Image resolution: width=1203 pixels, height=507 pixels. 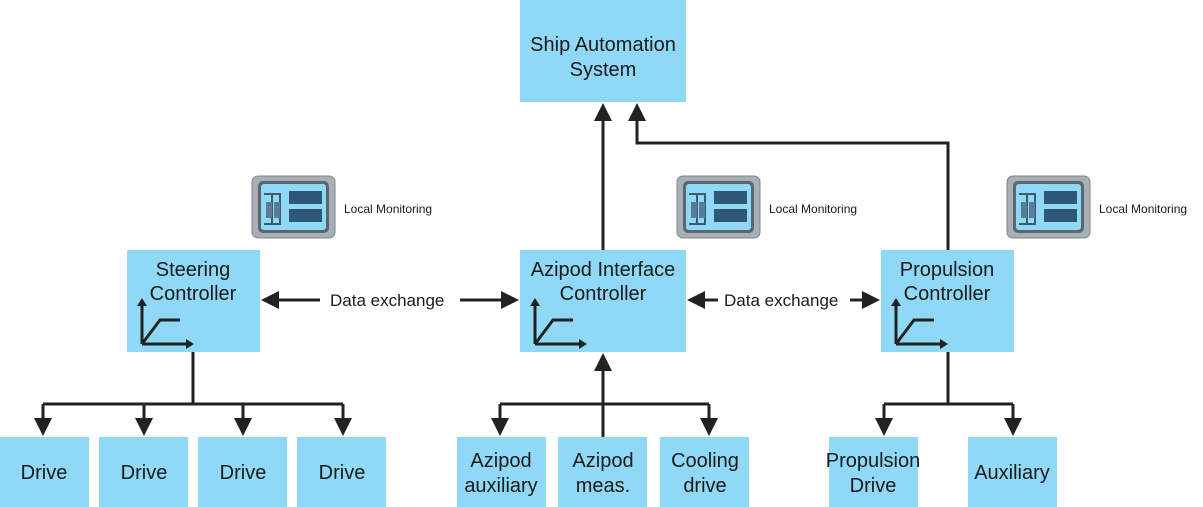 I want to click on azipod-auxiliary-box: Azipod auxiliary, so click(x=501, y=472).